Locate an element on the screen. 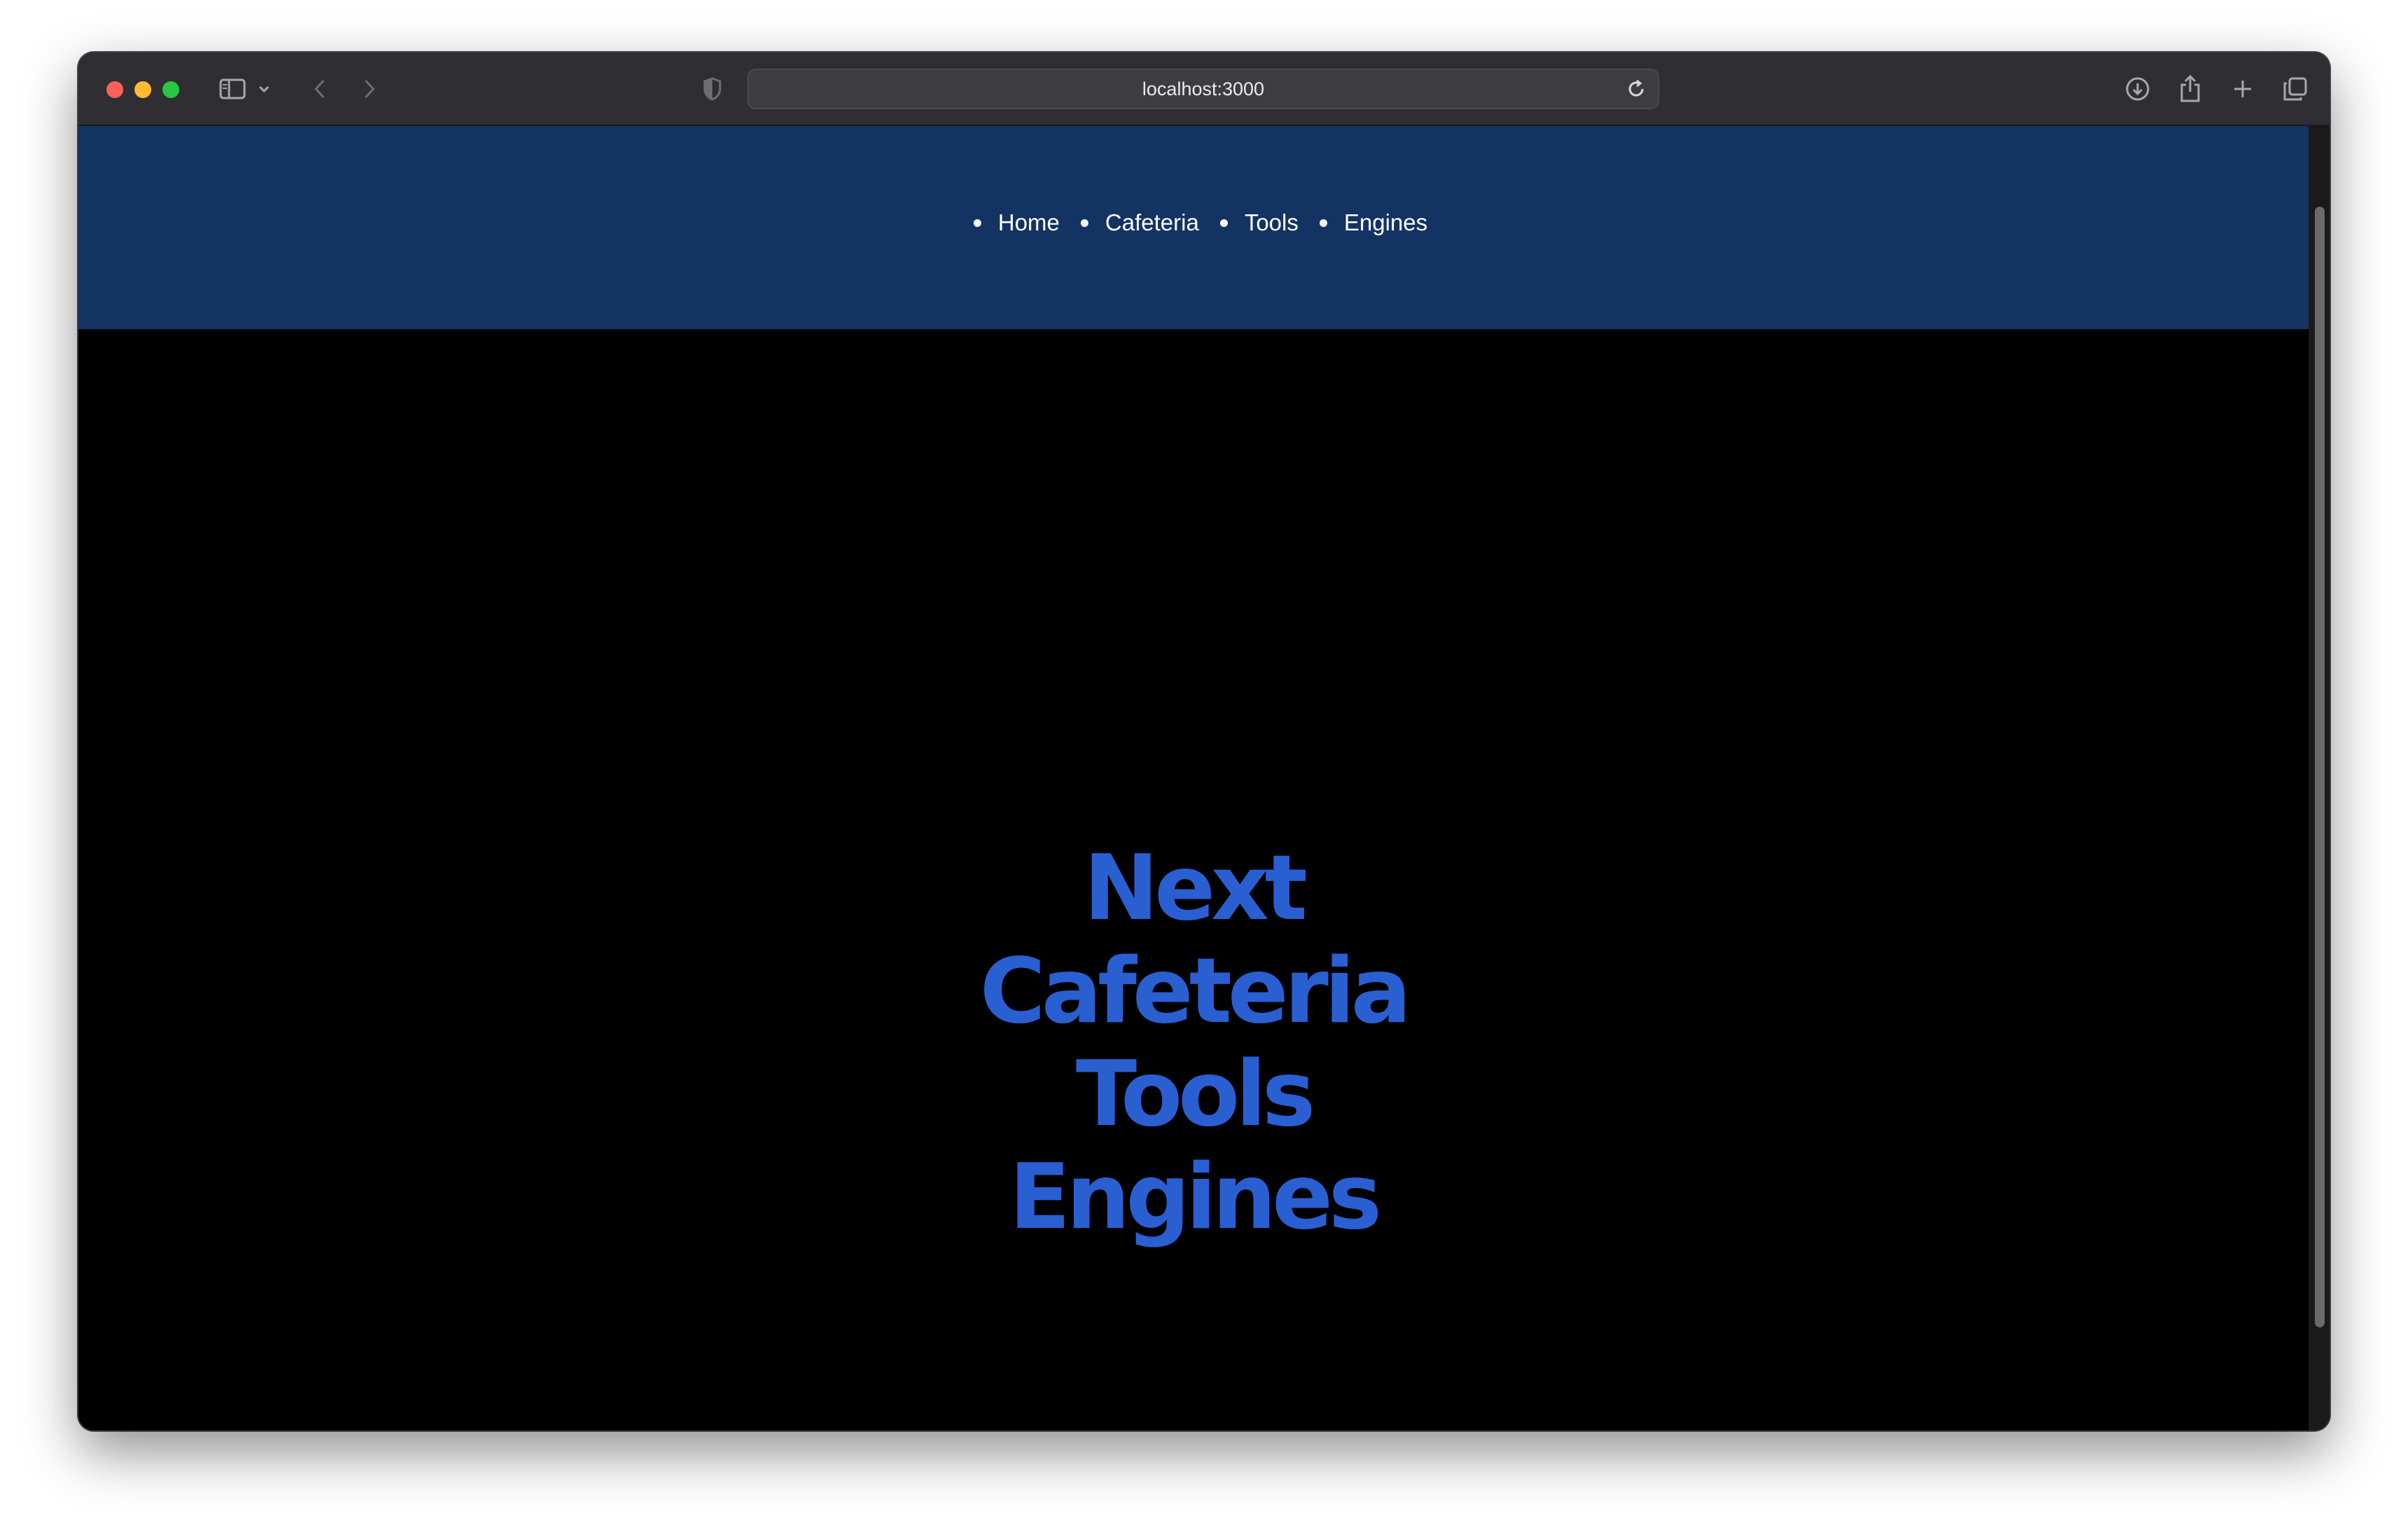 This screenshot has width=2408, height=1534. nav-item-engines: Engines is located at coordinates (1373, 223).